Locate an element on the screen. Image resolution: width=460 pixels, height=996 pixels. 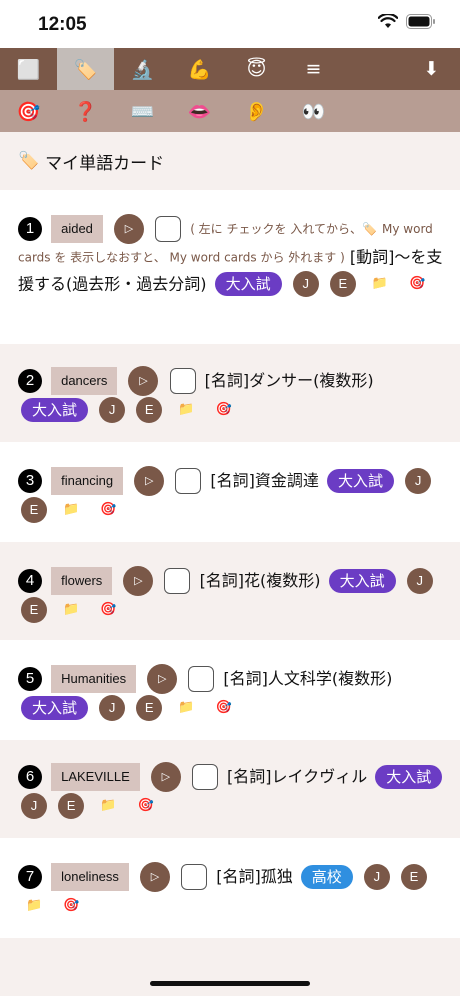
card-number: 2 is located at coordinates (30, 381).